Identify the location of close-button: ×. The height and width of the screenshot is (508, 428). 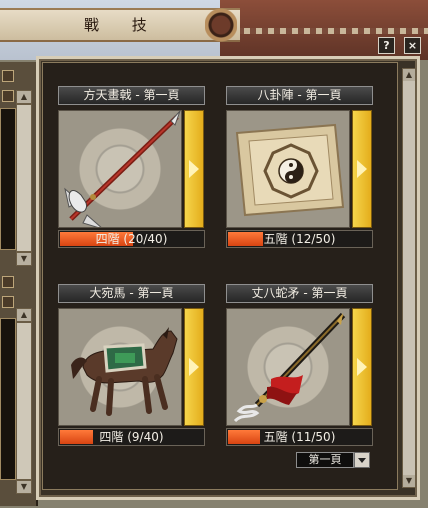
(412, 45).